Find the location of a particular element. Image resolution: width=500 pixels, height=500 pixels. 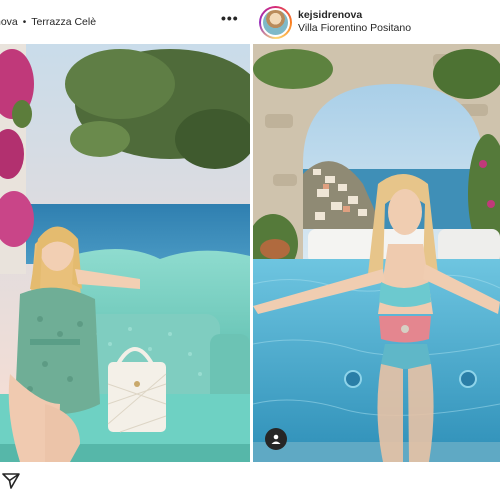

profile-avatar is located at coordinates (275, 22).